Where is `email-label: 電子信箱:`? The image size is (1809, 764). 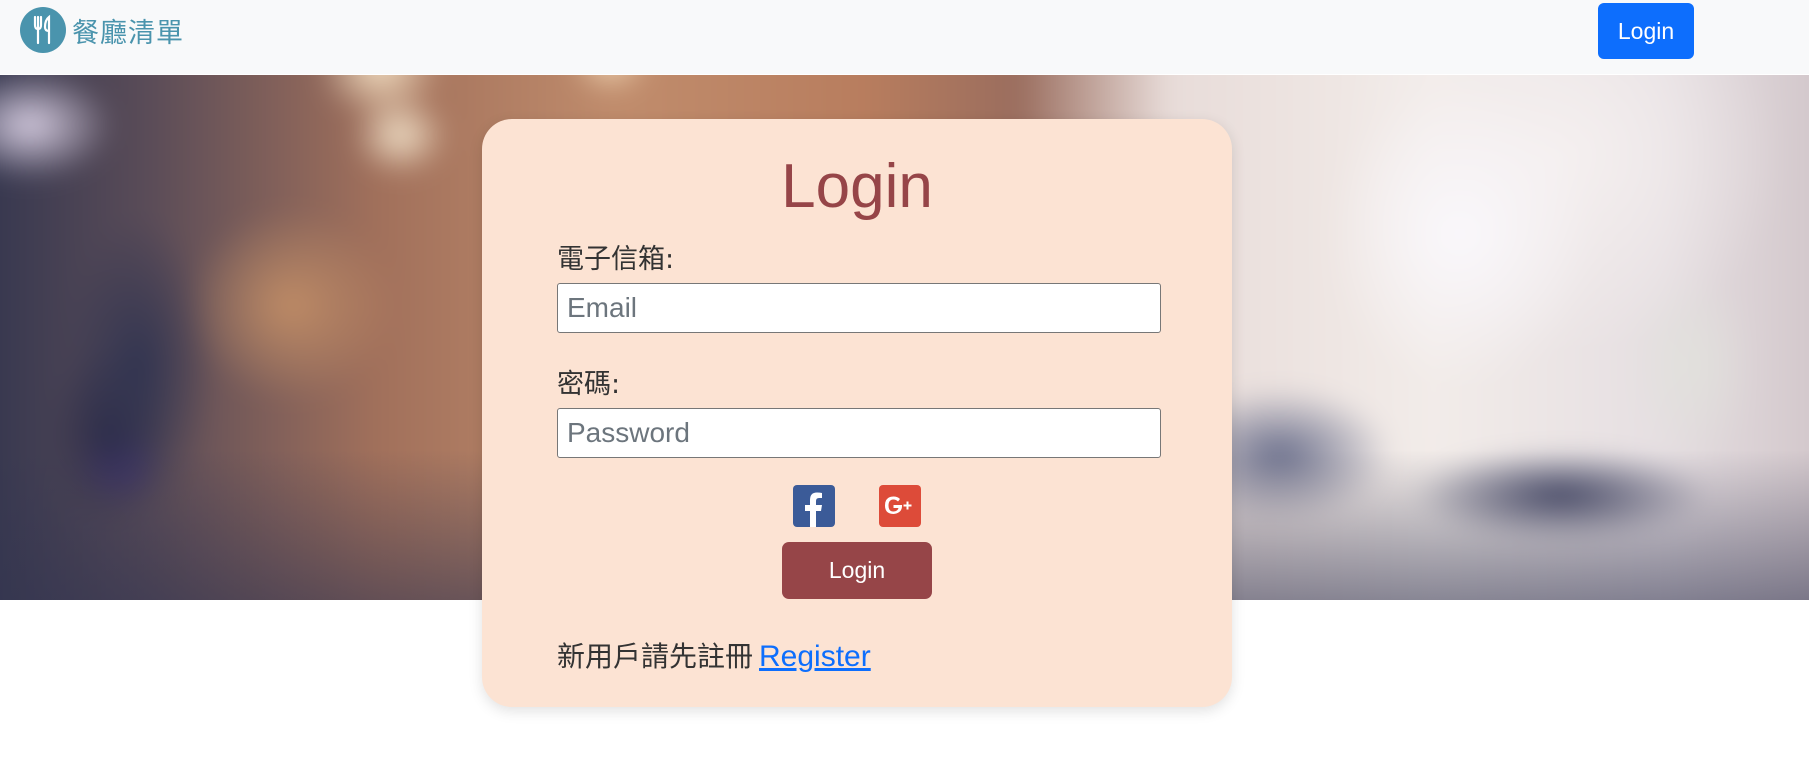
email-label: 電子信箱: is located at coordinates (616, 259).